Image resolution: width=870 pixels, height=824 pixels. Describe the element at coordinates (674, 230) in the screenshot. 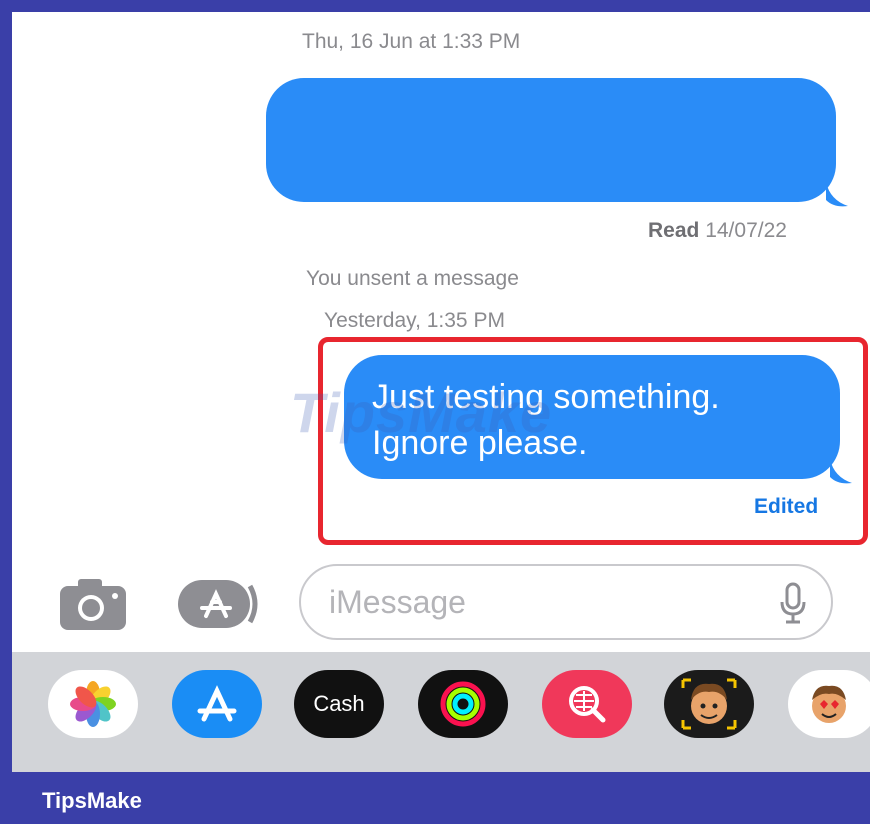

I see `read-label: Read` at that location.